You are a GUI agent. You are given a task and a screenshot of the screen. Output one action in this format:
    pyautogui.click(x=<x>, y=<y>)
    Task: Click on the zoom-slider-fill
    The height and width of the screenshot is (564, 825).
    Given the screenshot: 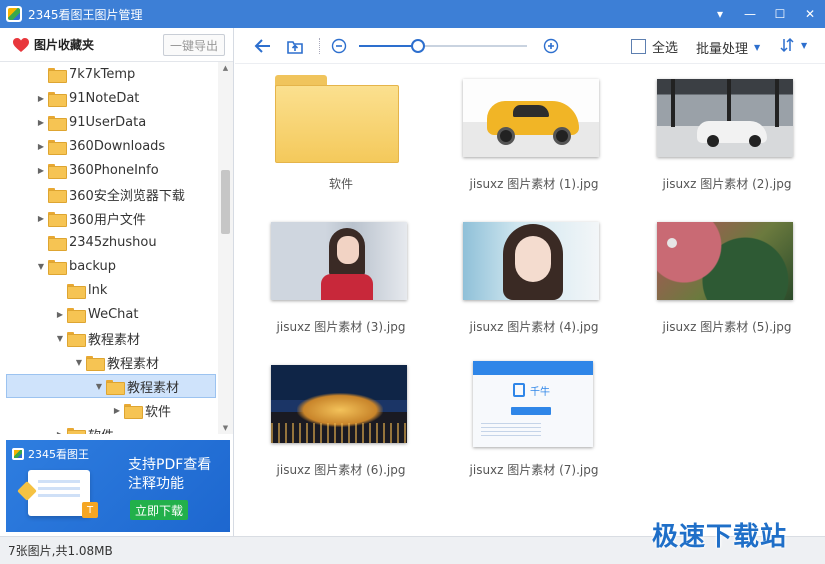 What is the action you would take?
    pyautogui.click(x=388, y=46)
    